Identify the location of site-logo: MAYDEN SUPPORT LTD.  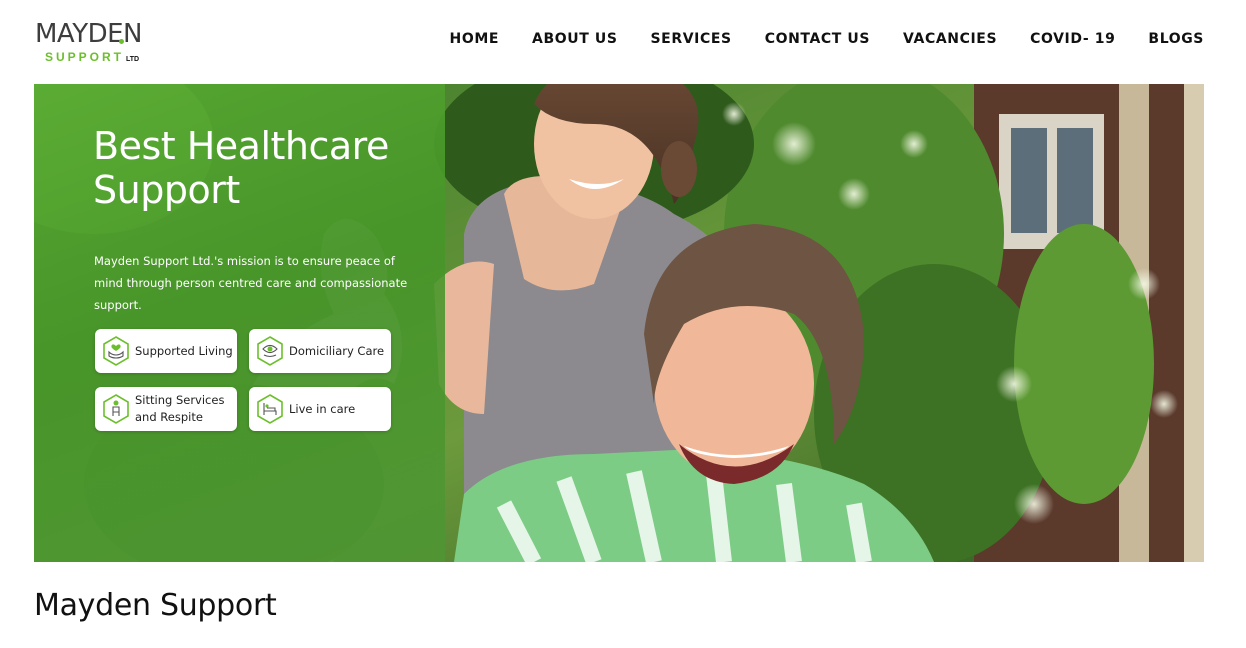
(97, 45).